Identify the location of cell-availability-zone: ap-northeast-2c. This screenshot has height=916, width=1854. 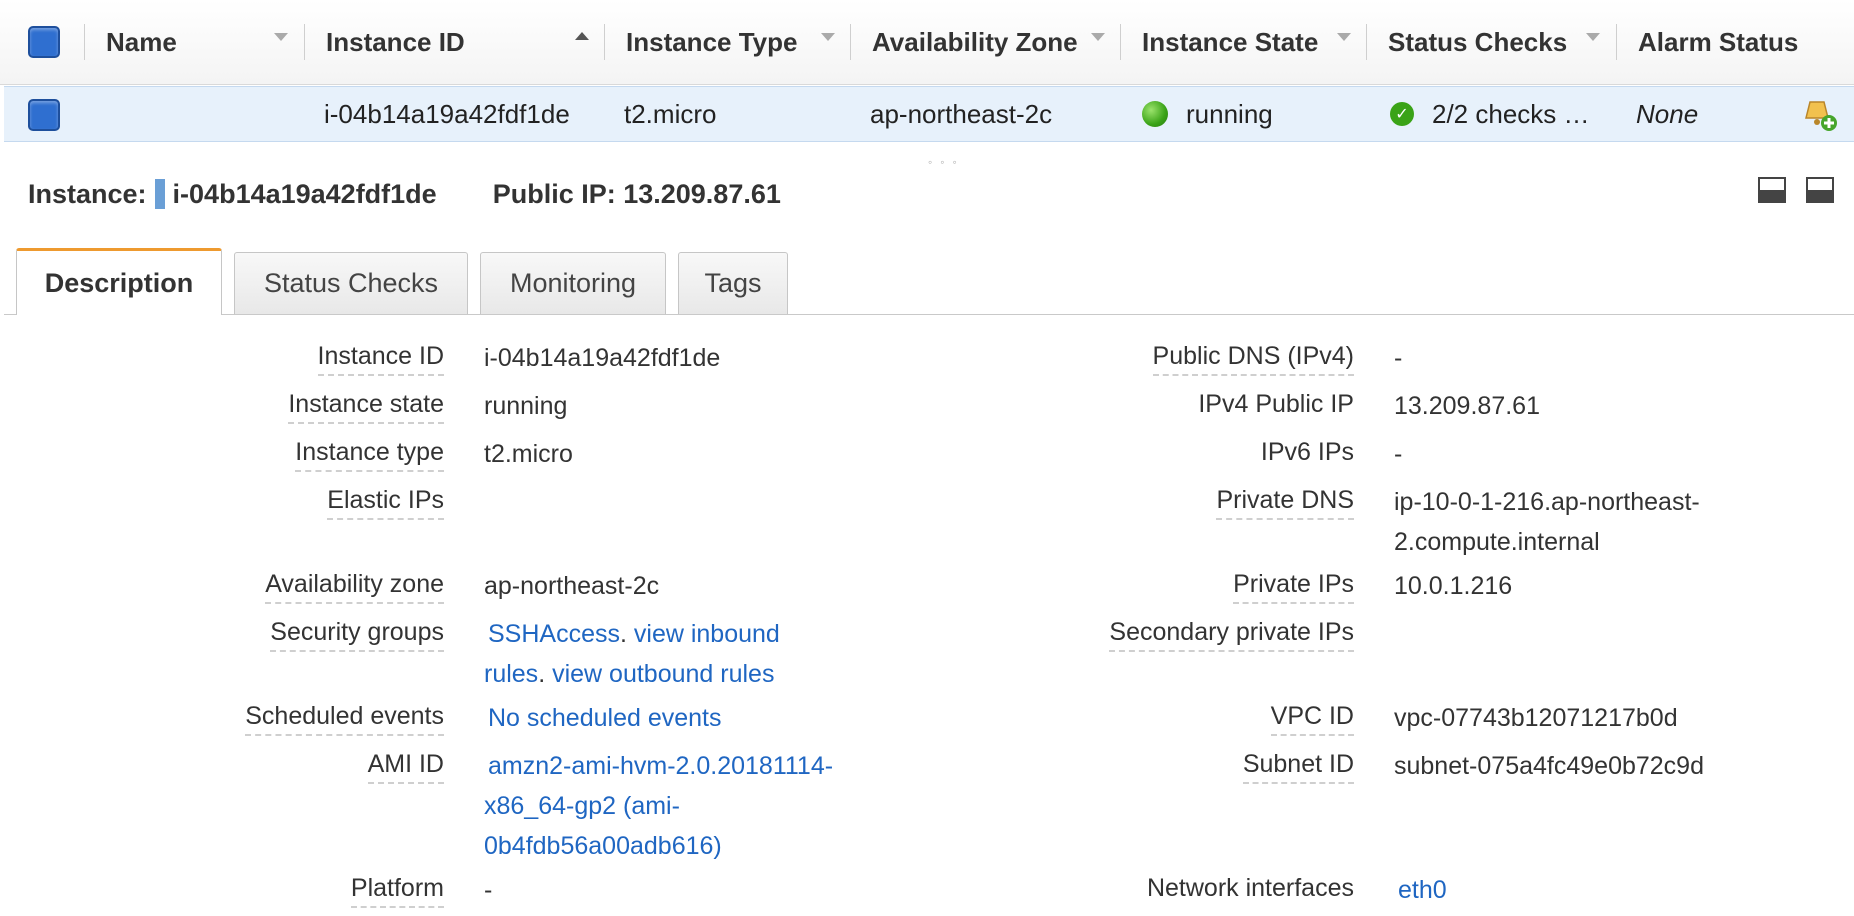
(961, 113).